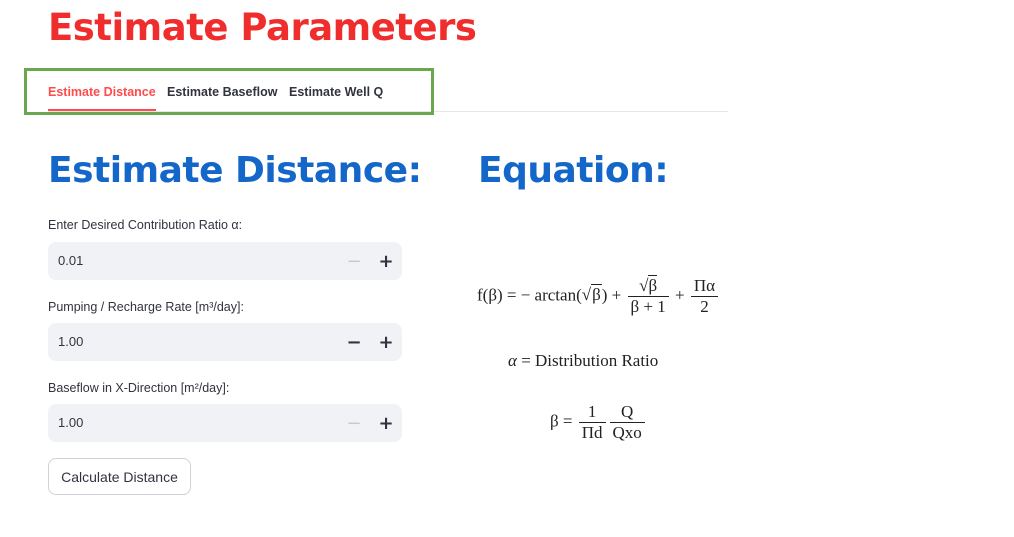 The height and width of the screenshot is (537, 1014). What do you see at coordinates (627, 422) in the screenshot?
I see `eq3-fraction-2: Q Qxo` at bounding box center [627, 422].